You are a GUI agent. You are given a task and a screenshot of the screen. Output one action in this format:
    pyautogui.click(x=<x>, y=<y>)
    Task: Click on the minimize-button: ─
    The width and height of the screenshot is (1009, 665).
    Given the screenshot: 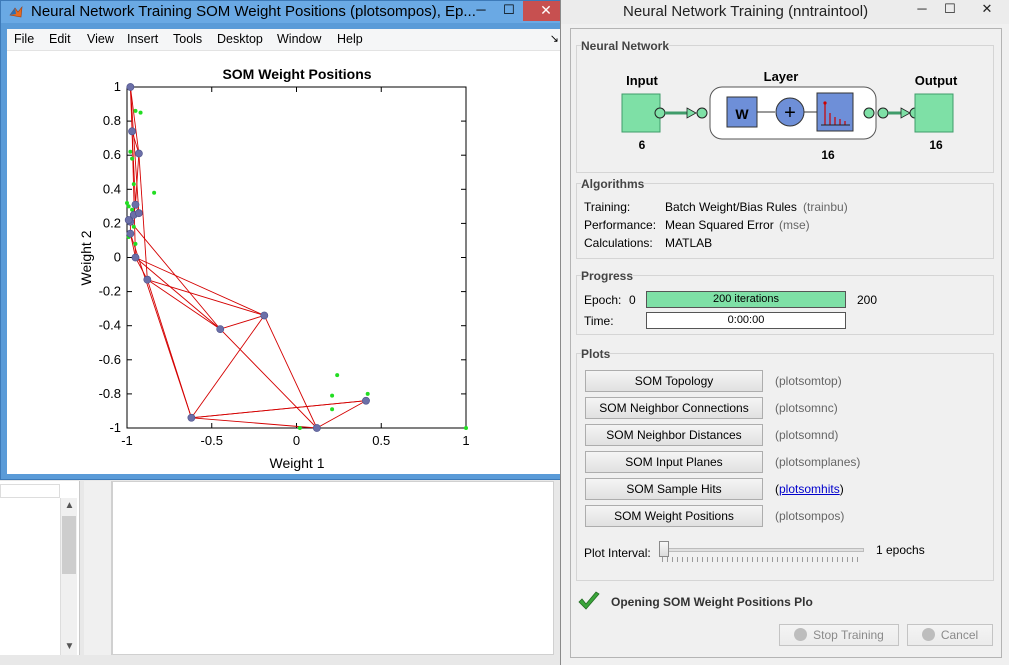 What is the action you would take?
    pyautogui.click(x=481, y=11)
    